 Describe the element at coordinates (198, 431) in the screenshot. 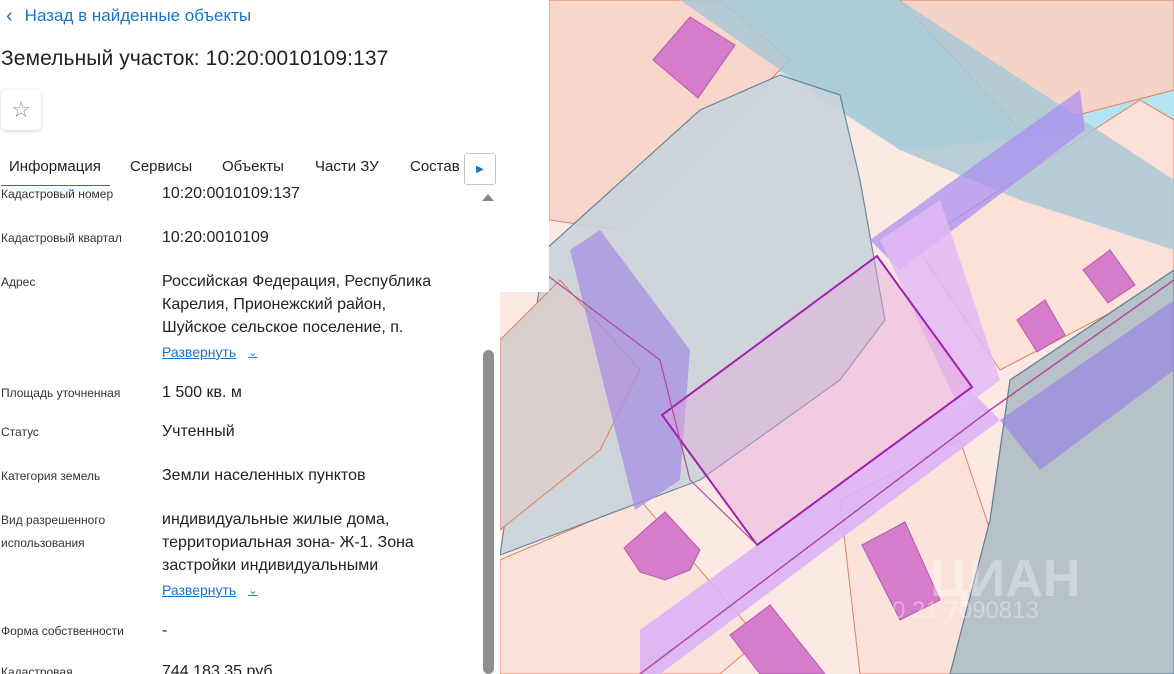

I see `value-status: Учтенный` at that location.